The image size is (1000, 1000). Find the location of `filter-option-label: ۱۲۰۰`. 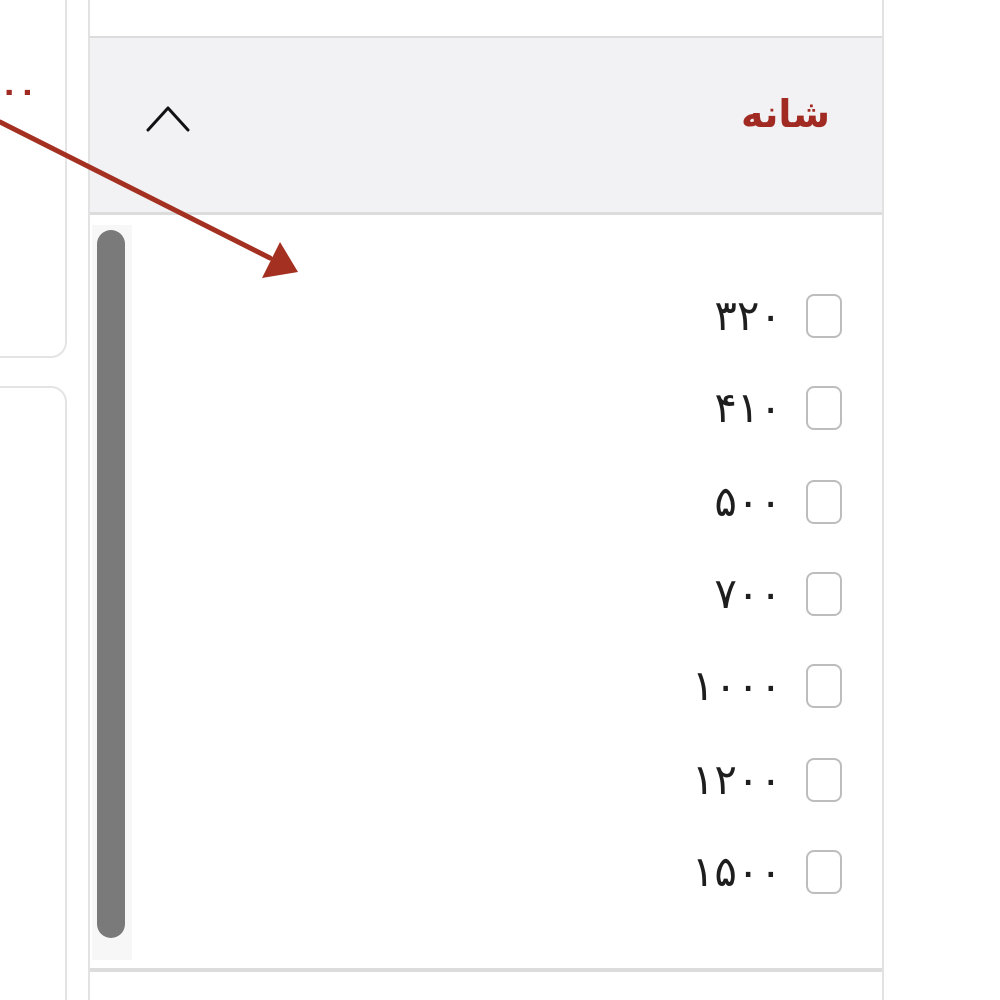

filter-option-label: ۱۲۰۰ is located at coordinates (736, 779).